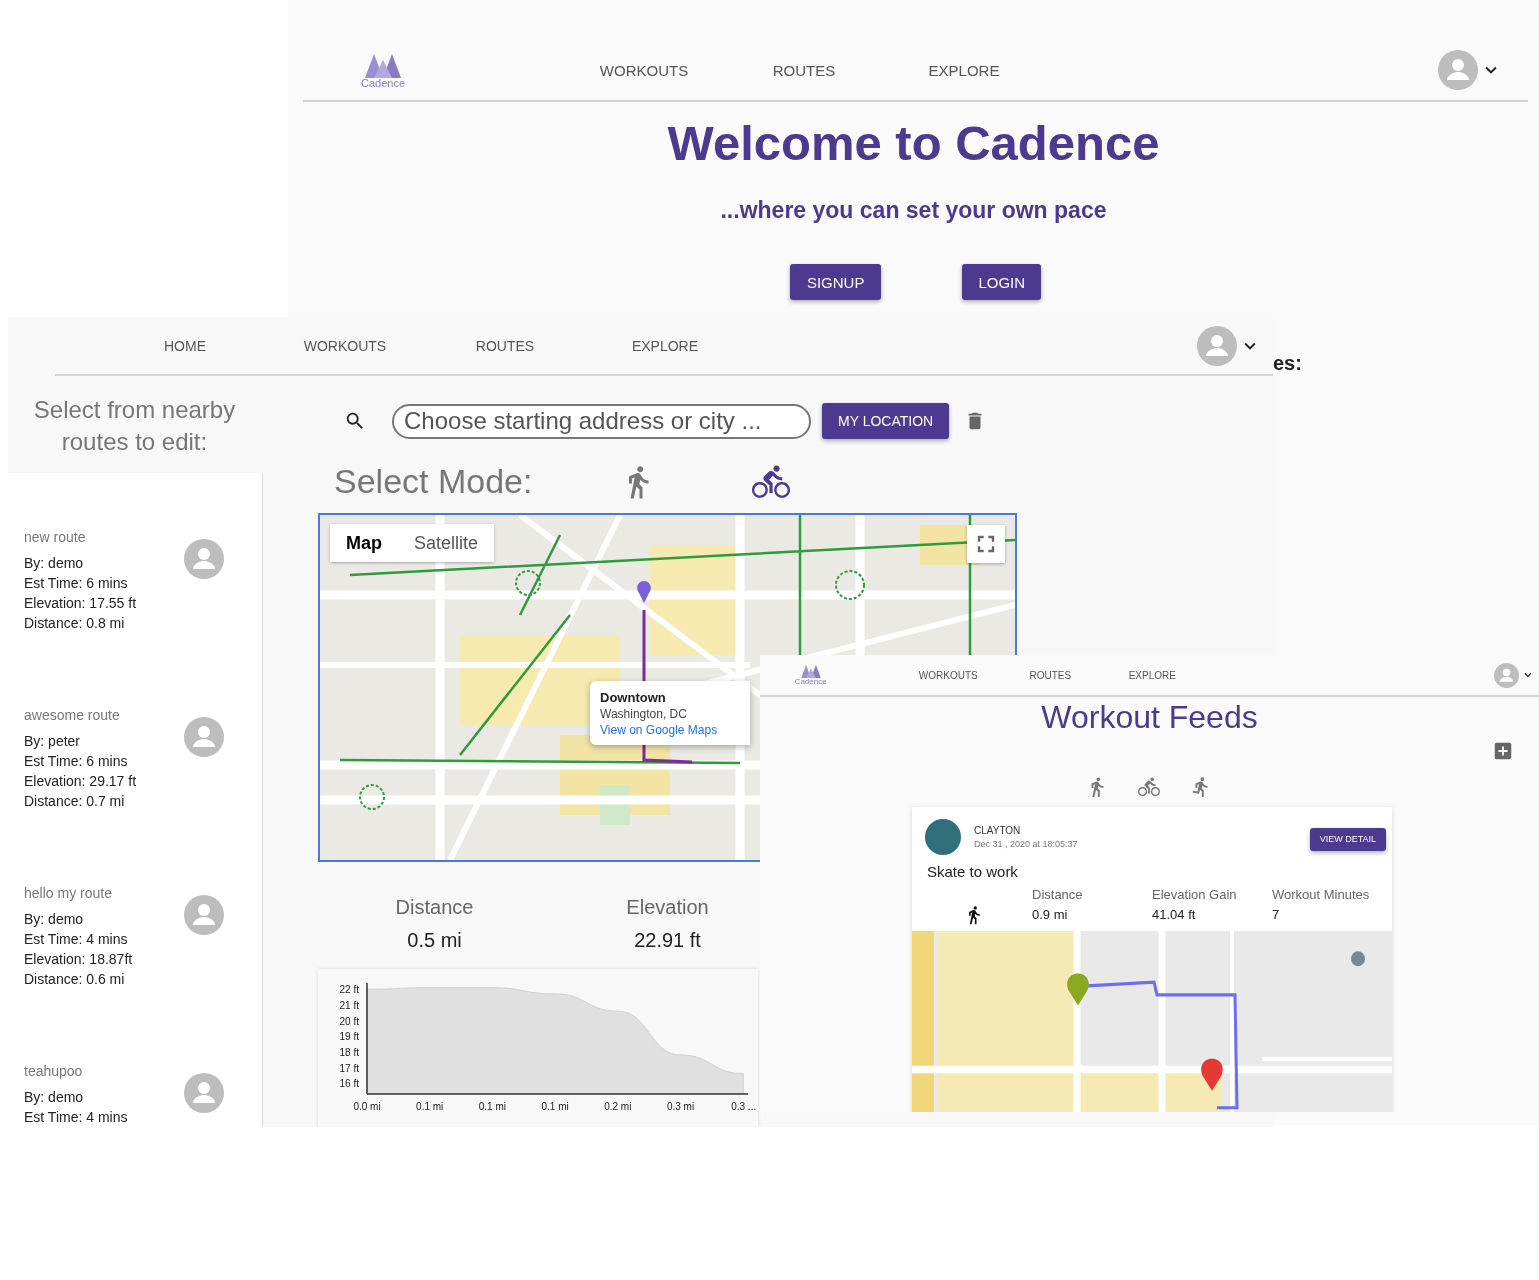  What do you see at coordinates (134, 426) in the screenshot?
I see `sidebar-heading: Select from nearby routes to edit:` at bounding box center [134, 426].